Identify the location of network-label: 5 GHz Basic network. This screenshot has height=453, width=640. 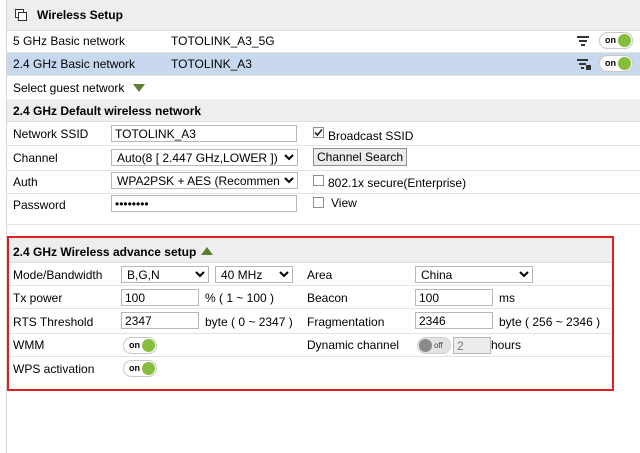
(69, 41).